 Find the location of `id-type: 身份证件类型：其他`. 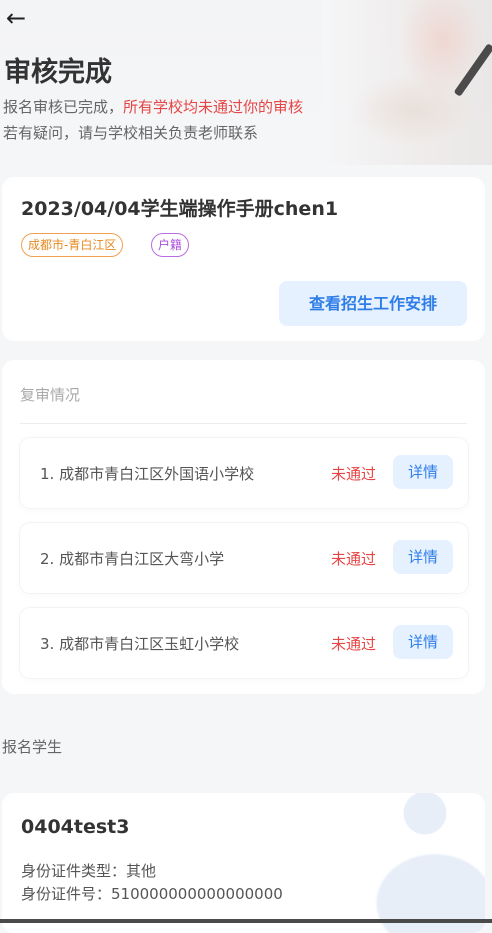

id-type: 身份证件类型：其他 is located at coordinates (89, 871).